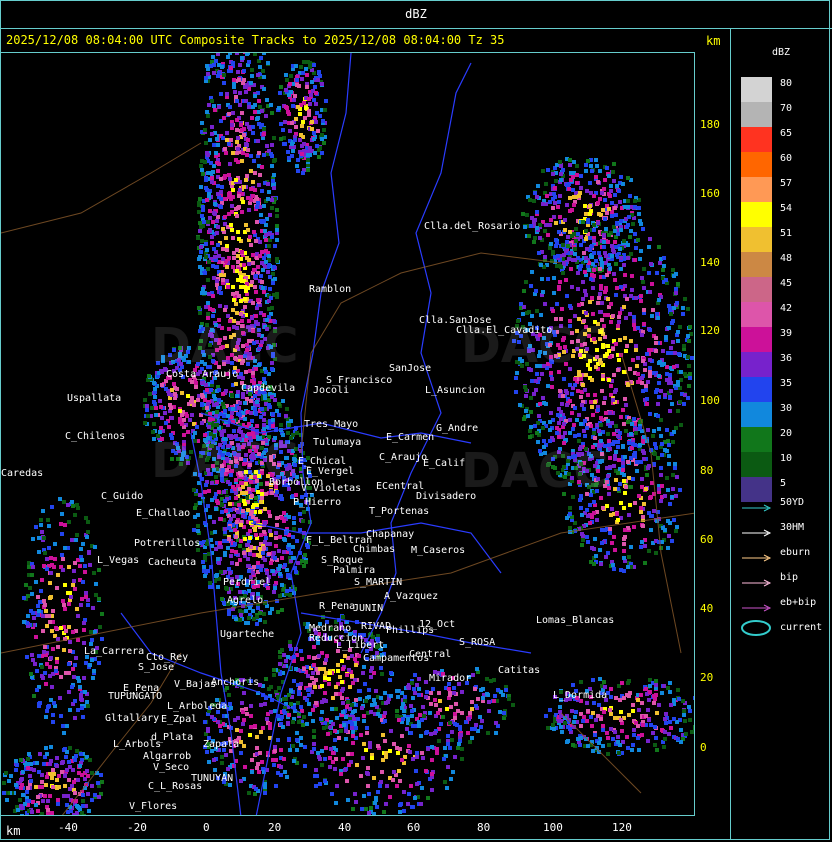 Image resolution: width=832 pixels, height=842 pixels. What do you see at coordinates (135, 696) in the screenshot?
I see `place-label: TUPUNGATO` at bounding box center [135, 696].